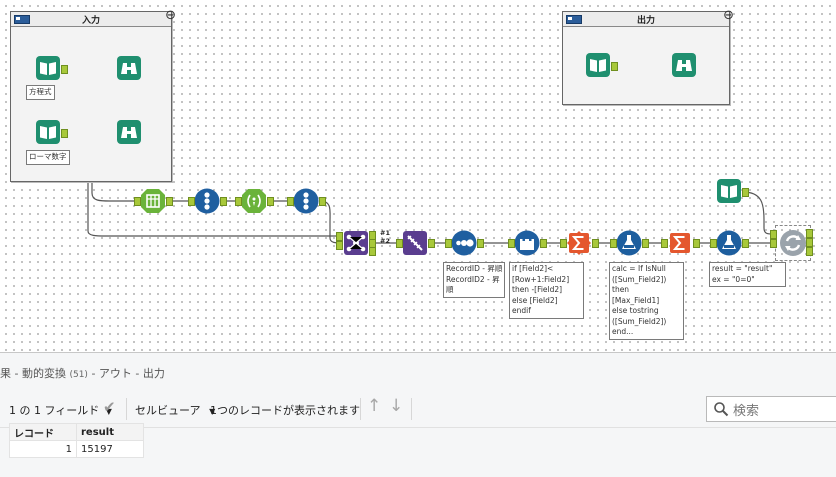 The image size is (836, 477). I want to click on binoculars-icon, so click(129, 68).